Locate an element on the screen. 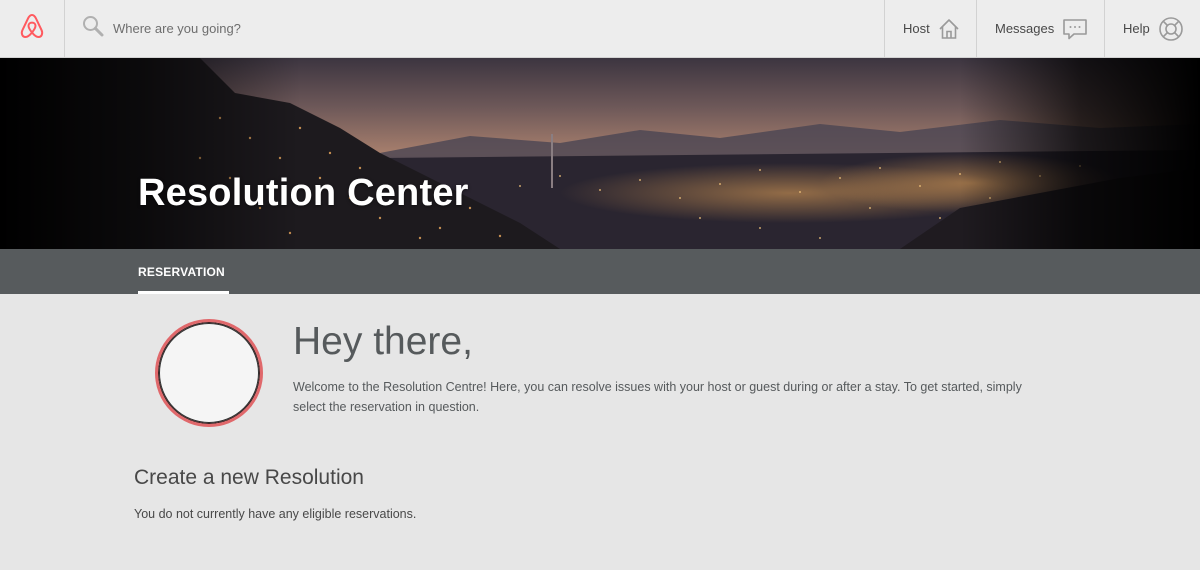  section-title: Create a new Resolution is located at coordinates (249, 477).